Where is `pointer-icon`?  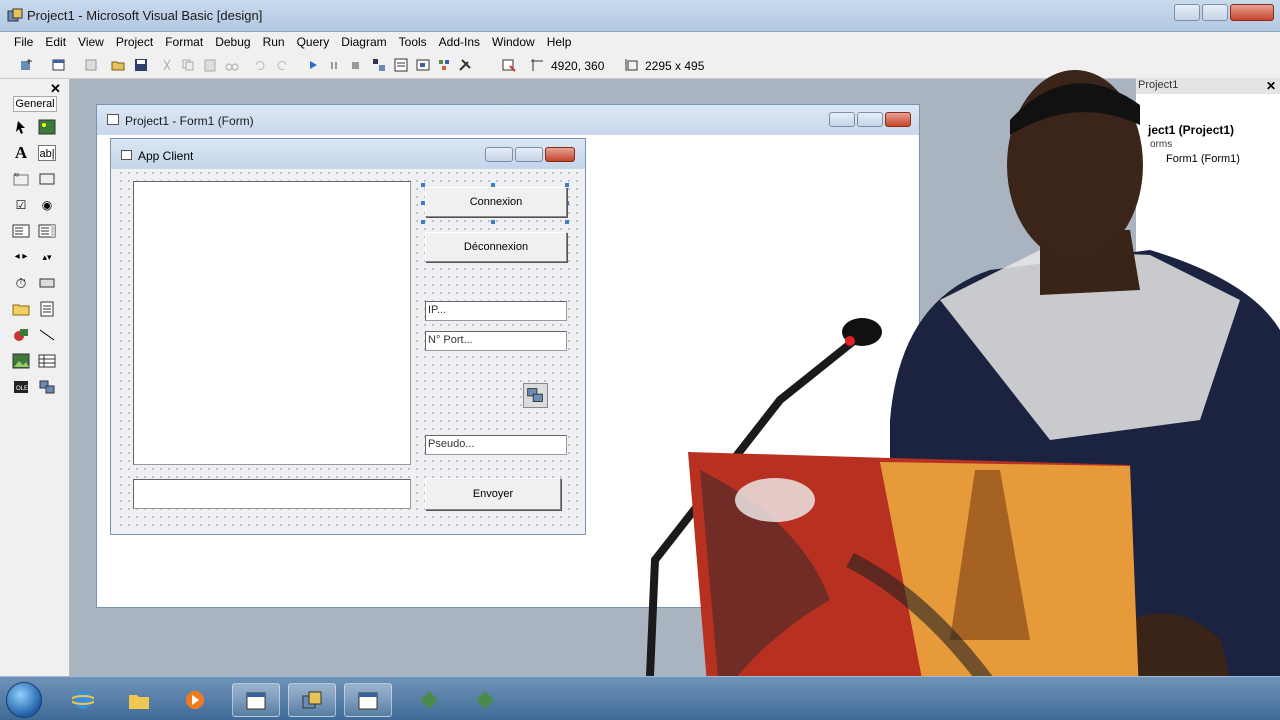
pointer-icon is located at coordinates (21, 127).